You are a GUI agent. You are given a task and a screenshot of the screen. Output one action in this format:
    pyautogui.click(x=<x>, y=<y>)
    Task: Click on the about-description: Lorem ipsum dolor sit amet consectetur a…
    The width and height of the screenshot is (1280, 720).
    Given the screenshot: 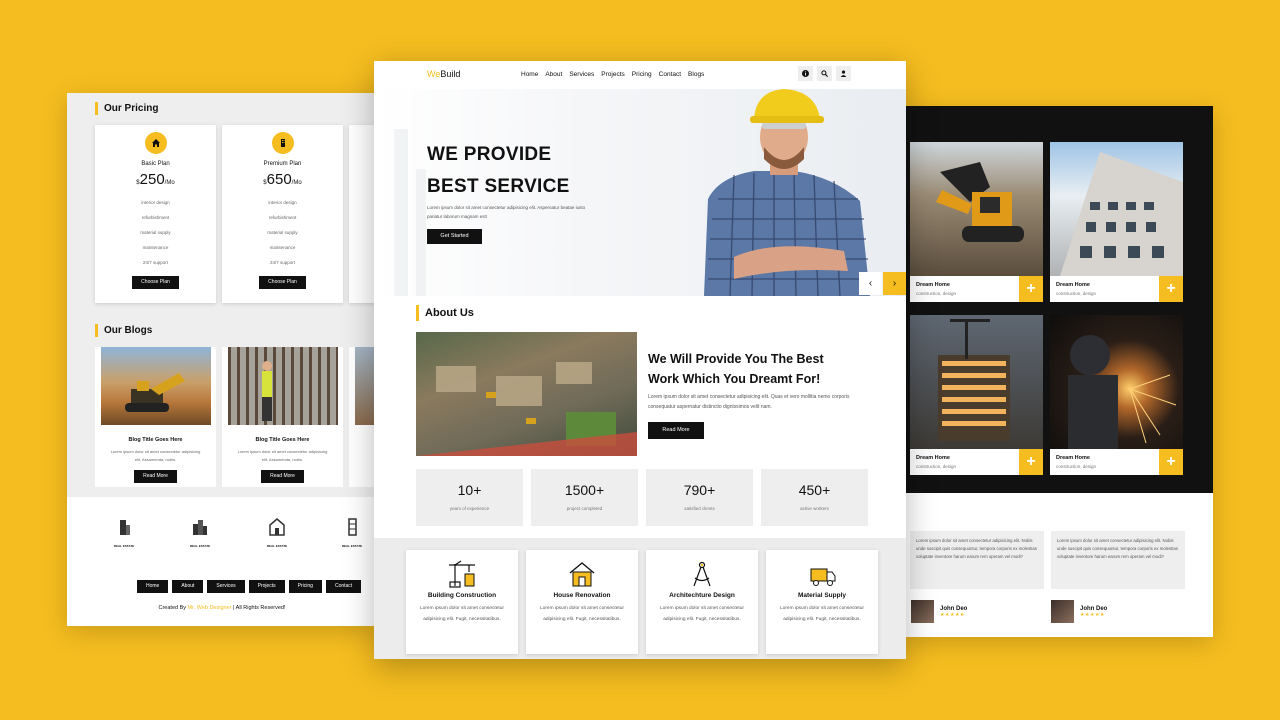 What is the action you would take?
    pyautogui.click(x=749, y=402)
    